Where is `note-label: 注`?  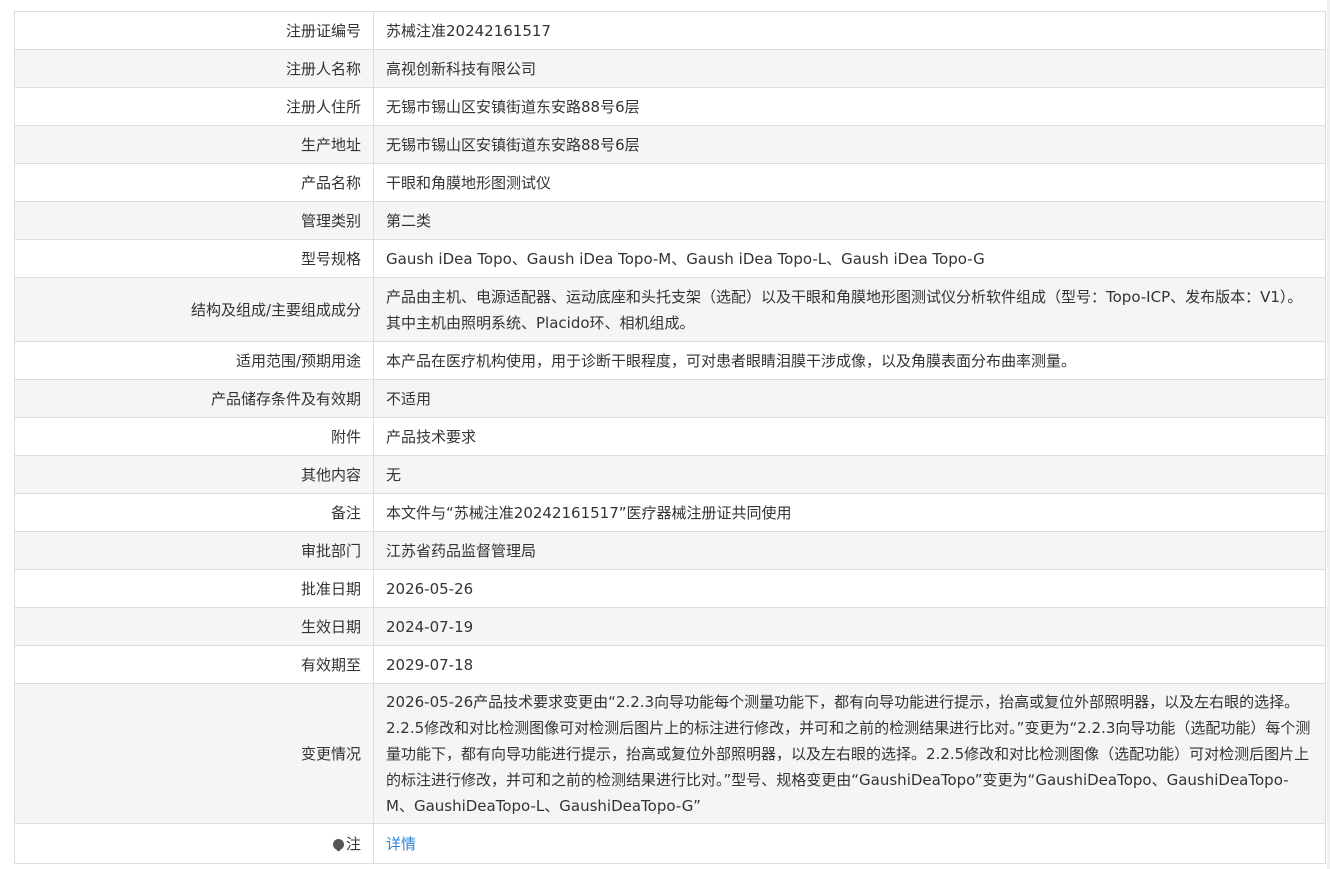 note-label: 注 is located at coordinates (353, 843).